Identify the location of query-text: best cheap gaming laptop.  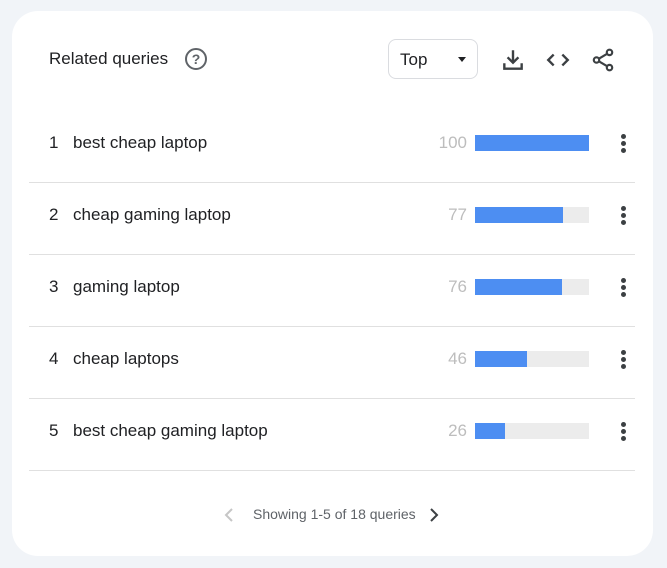
(170, 431).